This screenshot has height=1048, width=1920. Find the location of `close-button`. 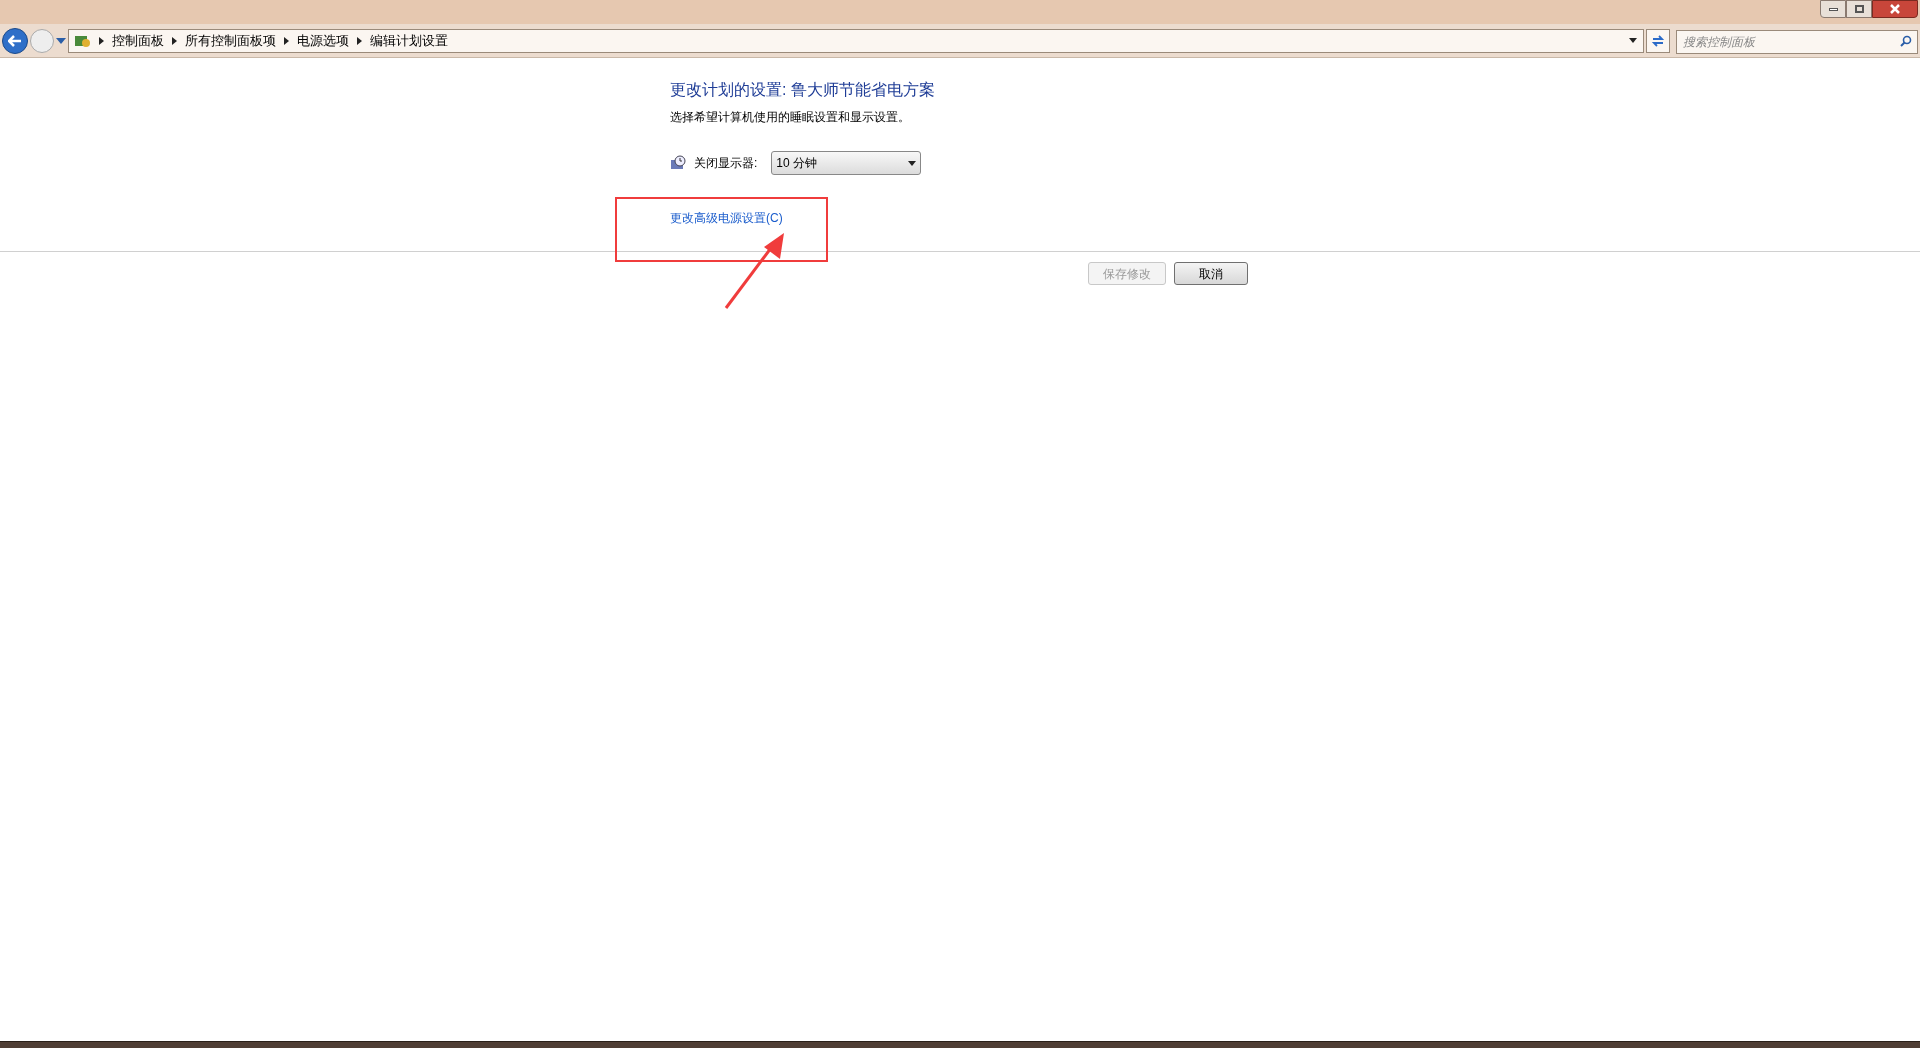

close-button is located at coordinates (1895, 9).